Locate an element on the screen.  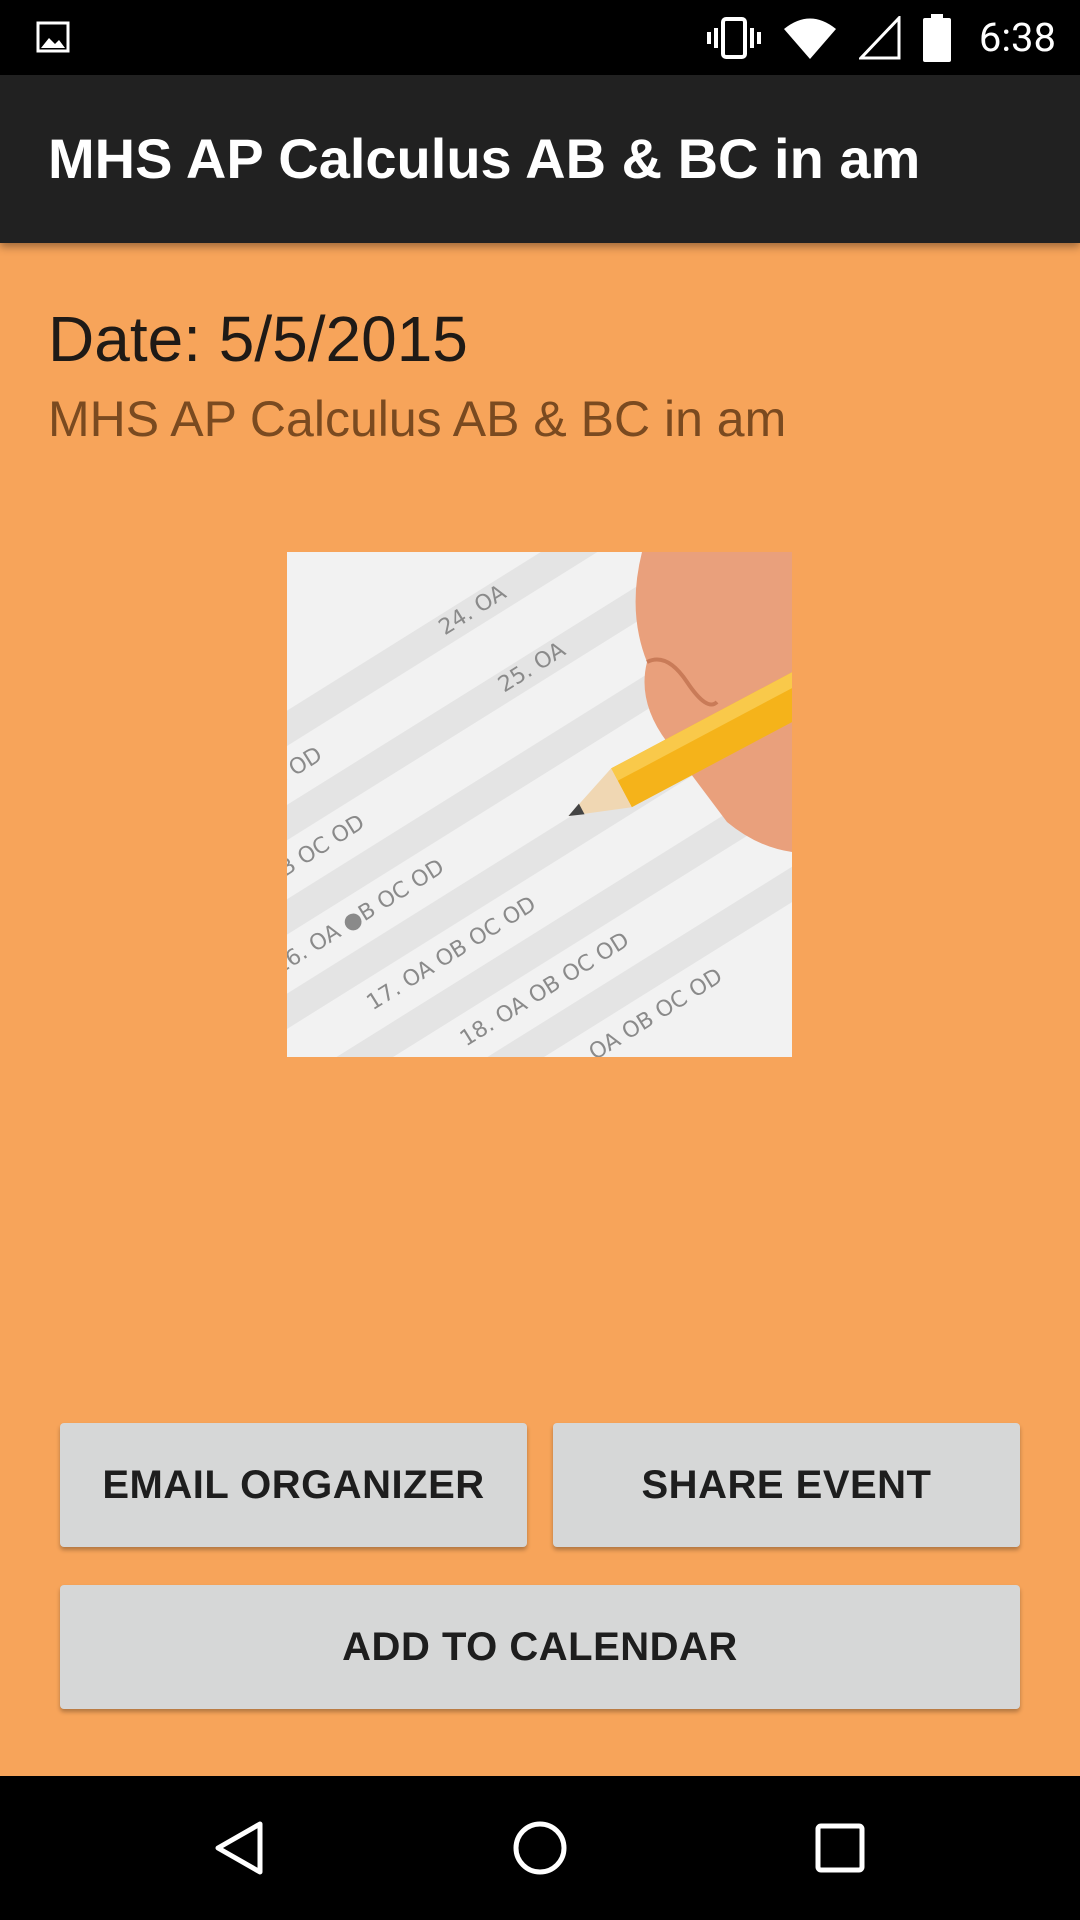
share-event-button: SHARE EVENT is located at coordinates (786, 1485).